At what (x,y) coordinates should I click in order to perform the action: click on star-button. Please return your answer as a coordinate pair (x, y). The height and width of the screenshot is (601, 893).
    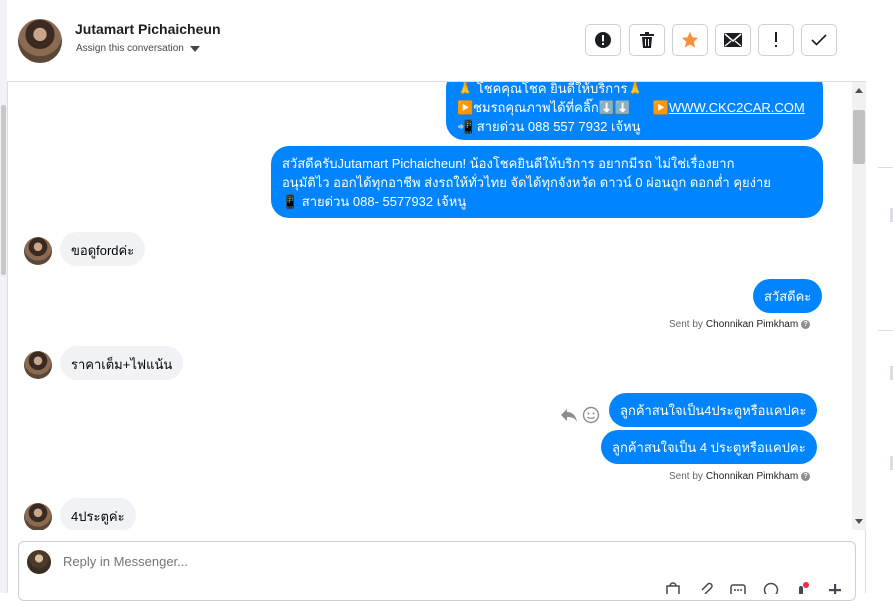
    Looking at the image, I should click on (690, 40).